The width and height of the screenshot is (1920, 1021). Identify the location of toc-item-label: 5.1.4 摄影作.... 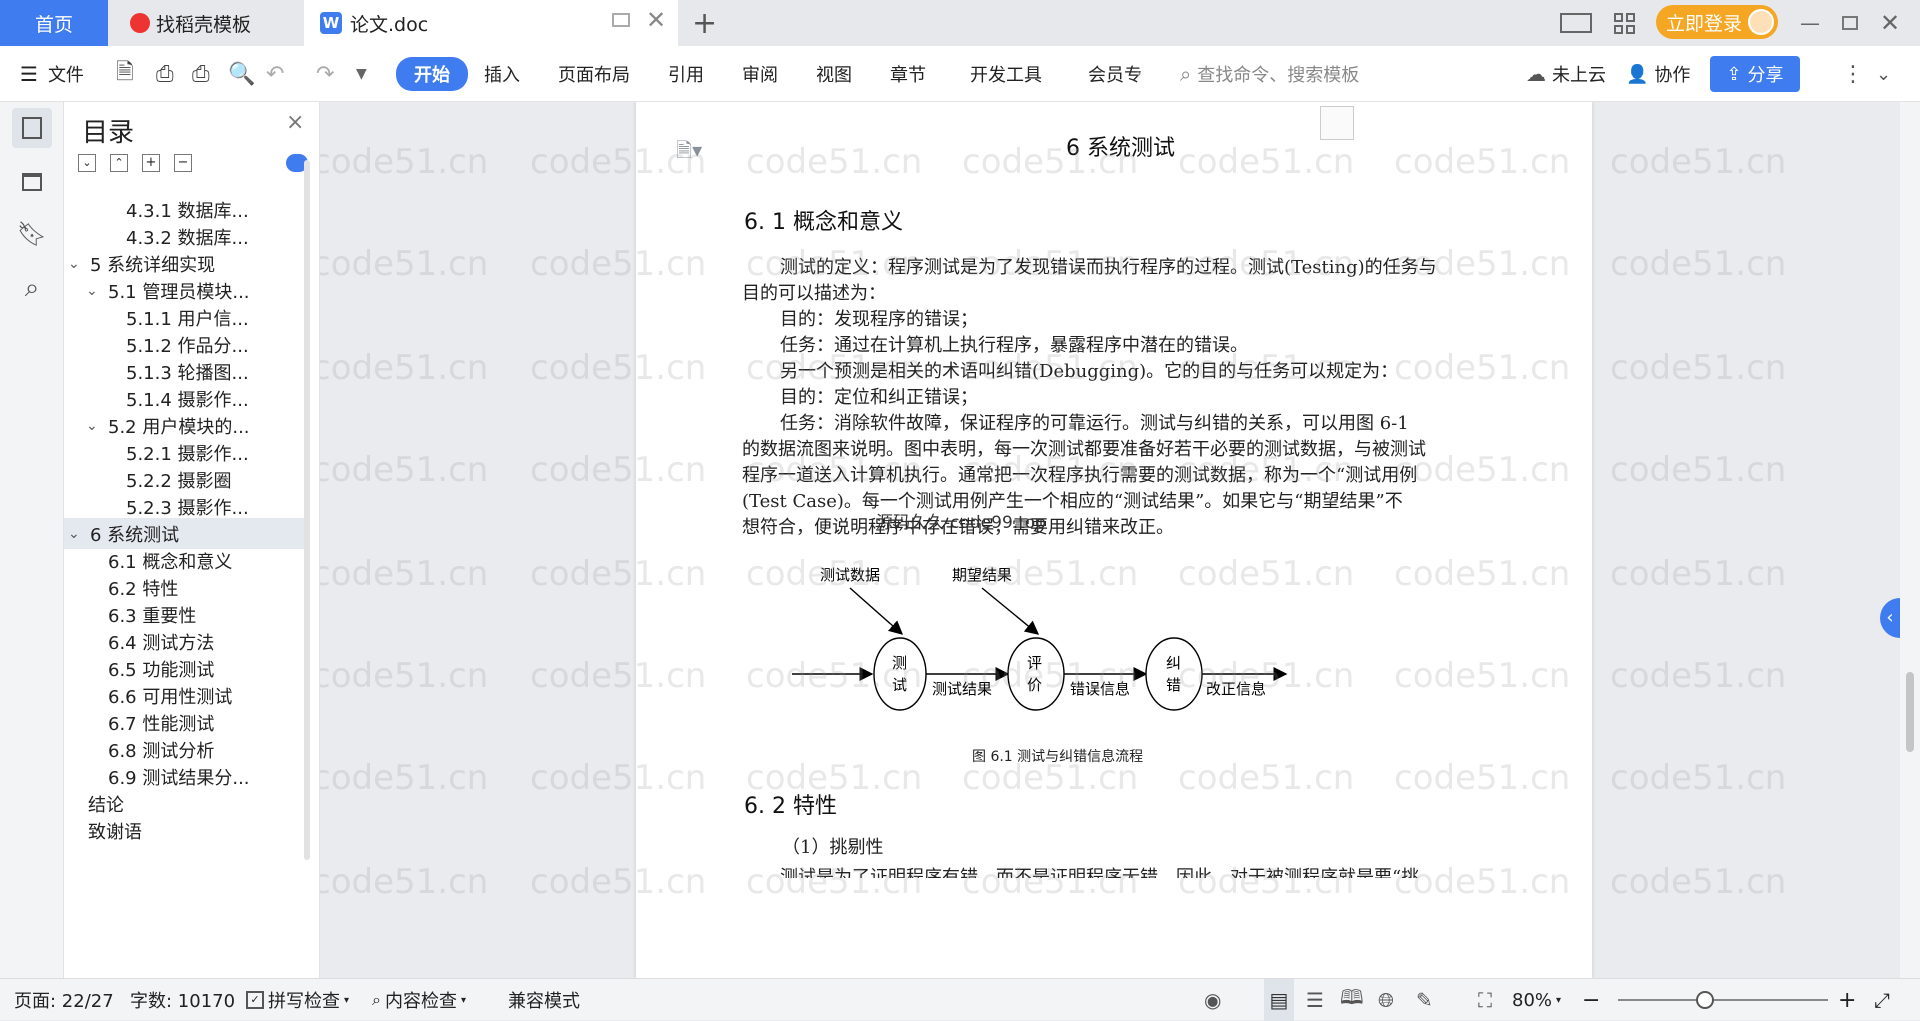
(187, 400).